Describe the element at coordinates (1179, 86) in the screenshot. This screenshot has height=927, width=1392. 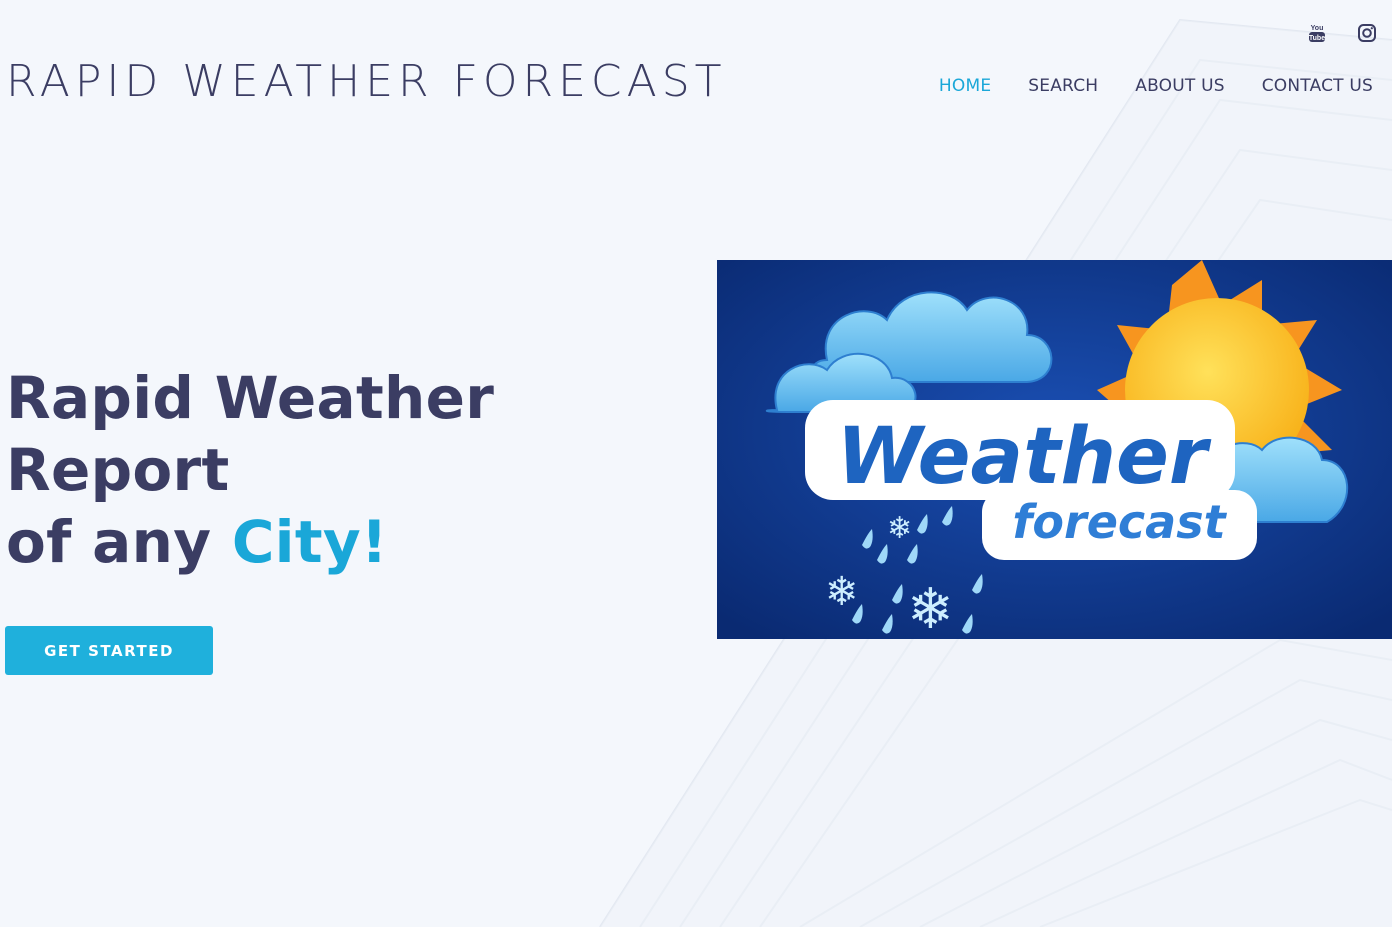
I see `nav-about-us: ABOUT US` at that location.